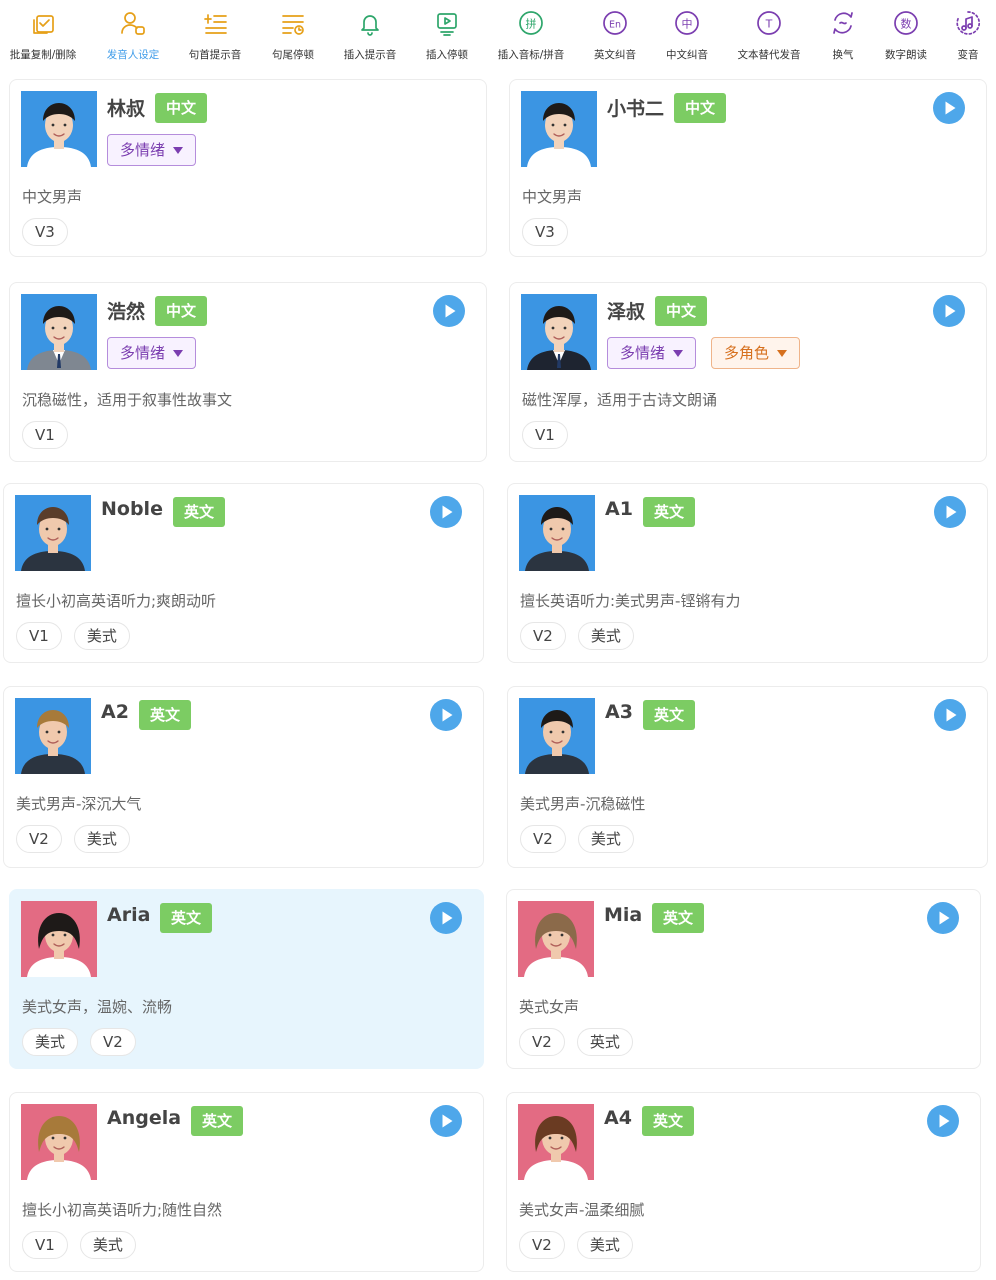  Describe the element at coordinates (129, 915) in the screenshot. I see `voice-name: Aria` at that location.